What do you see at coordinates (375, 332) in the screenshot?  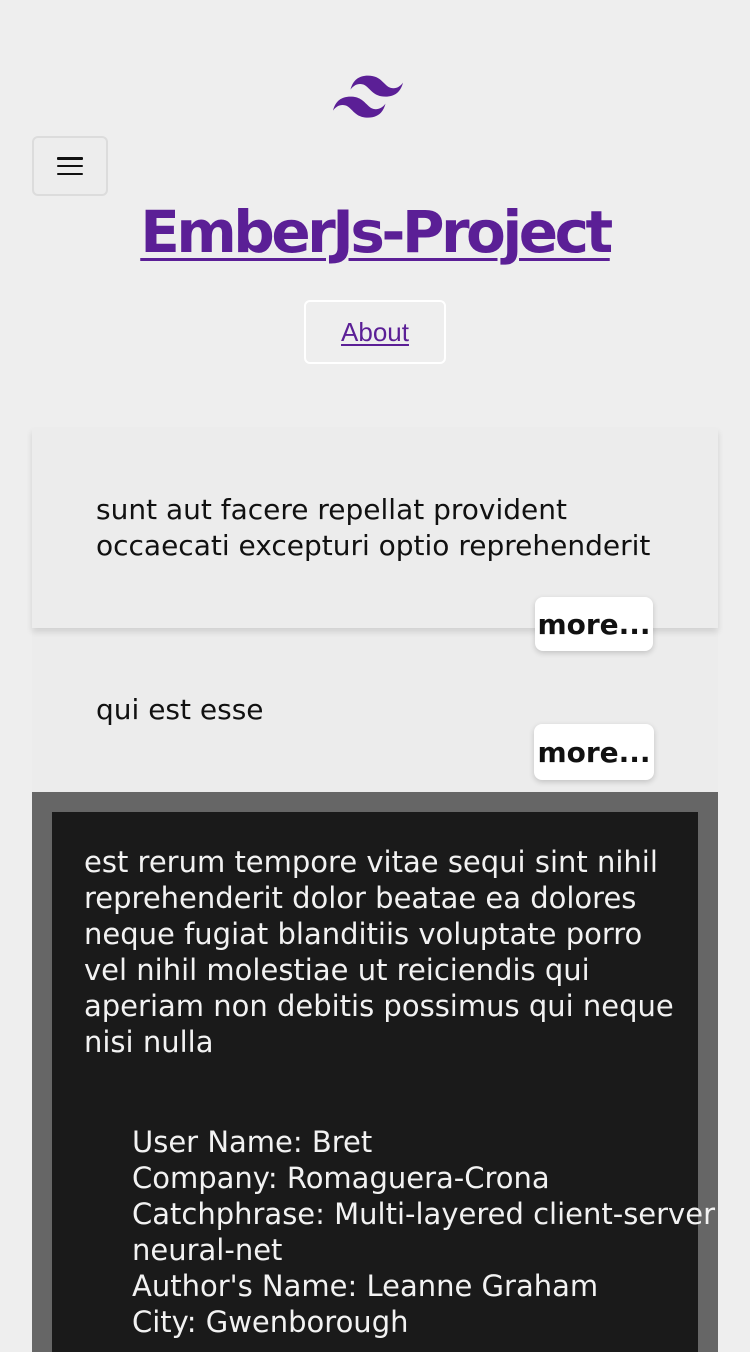 I see `about-nav-link: About` at bounding box center [375, 332].